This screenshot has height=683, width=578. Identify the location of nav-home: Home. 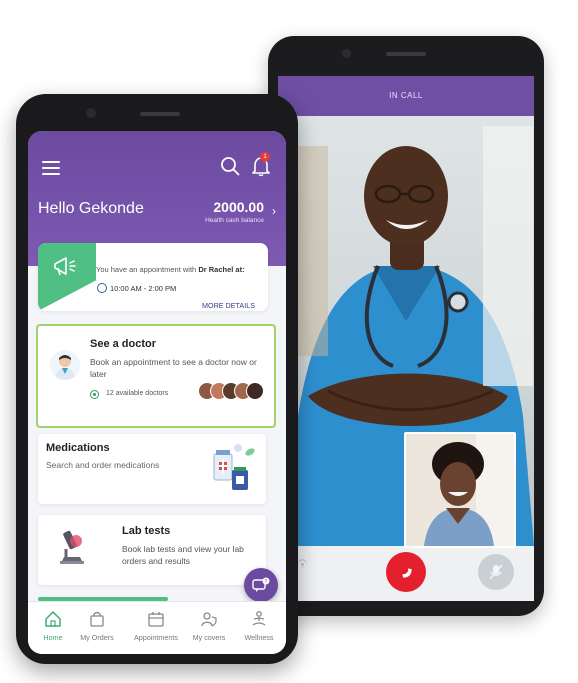
(53, 626).